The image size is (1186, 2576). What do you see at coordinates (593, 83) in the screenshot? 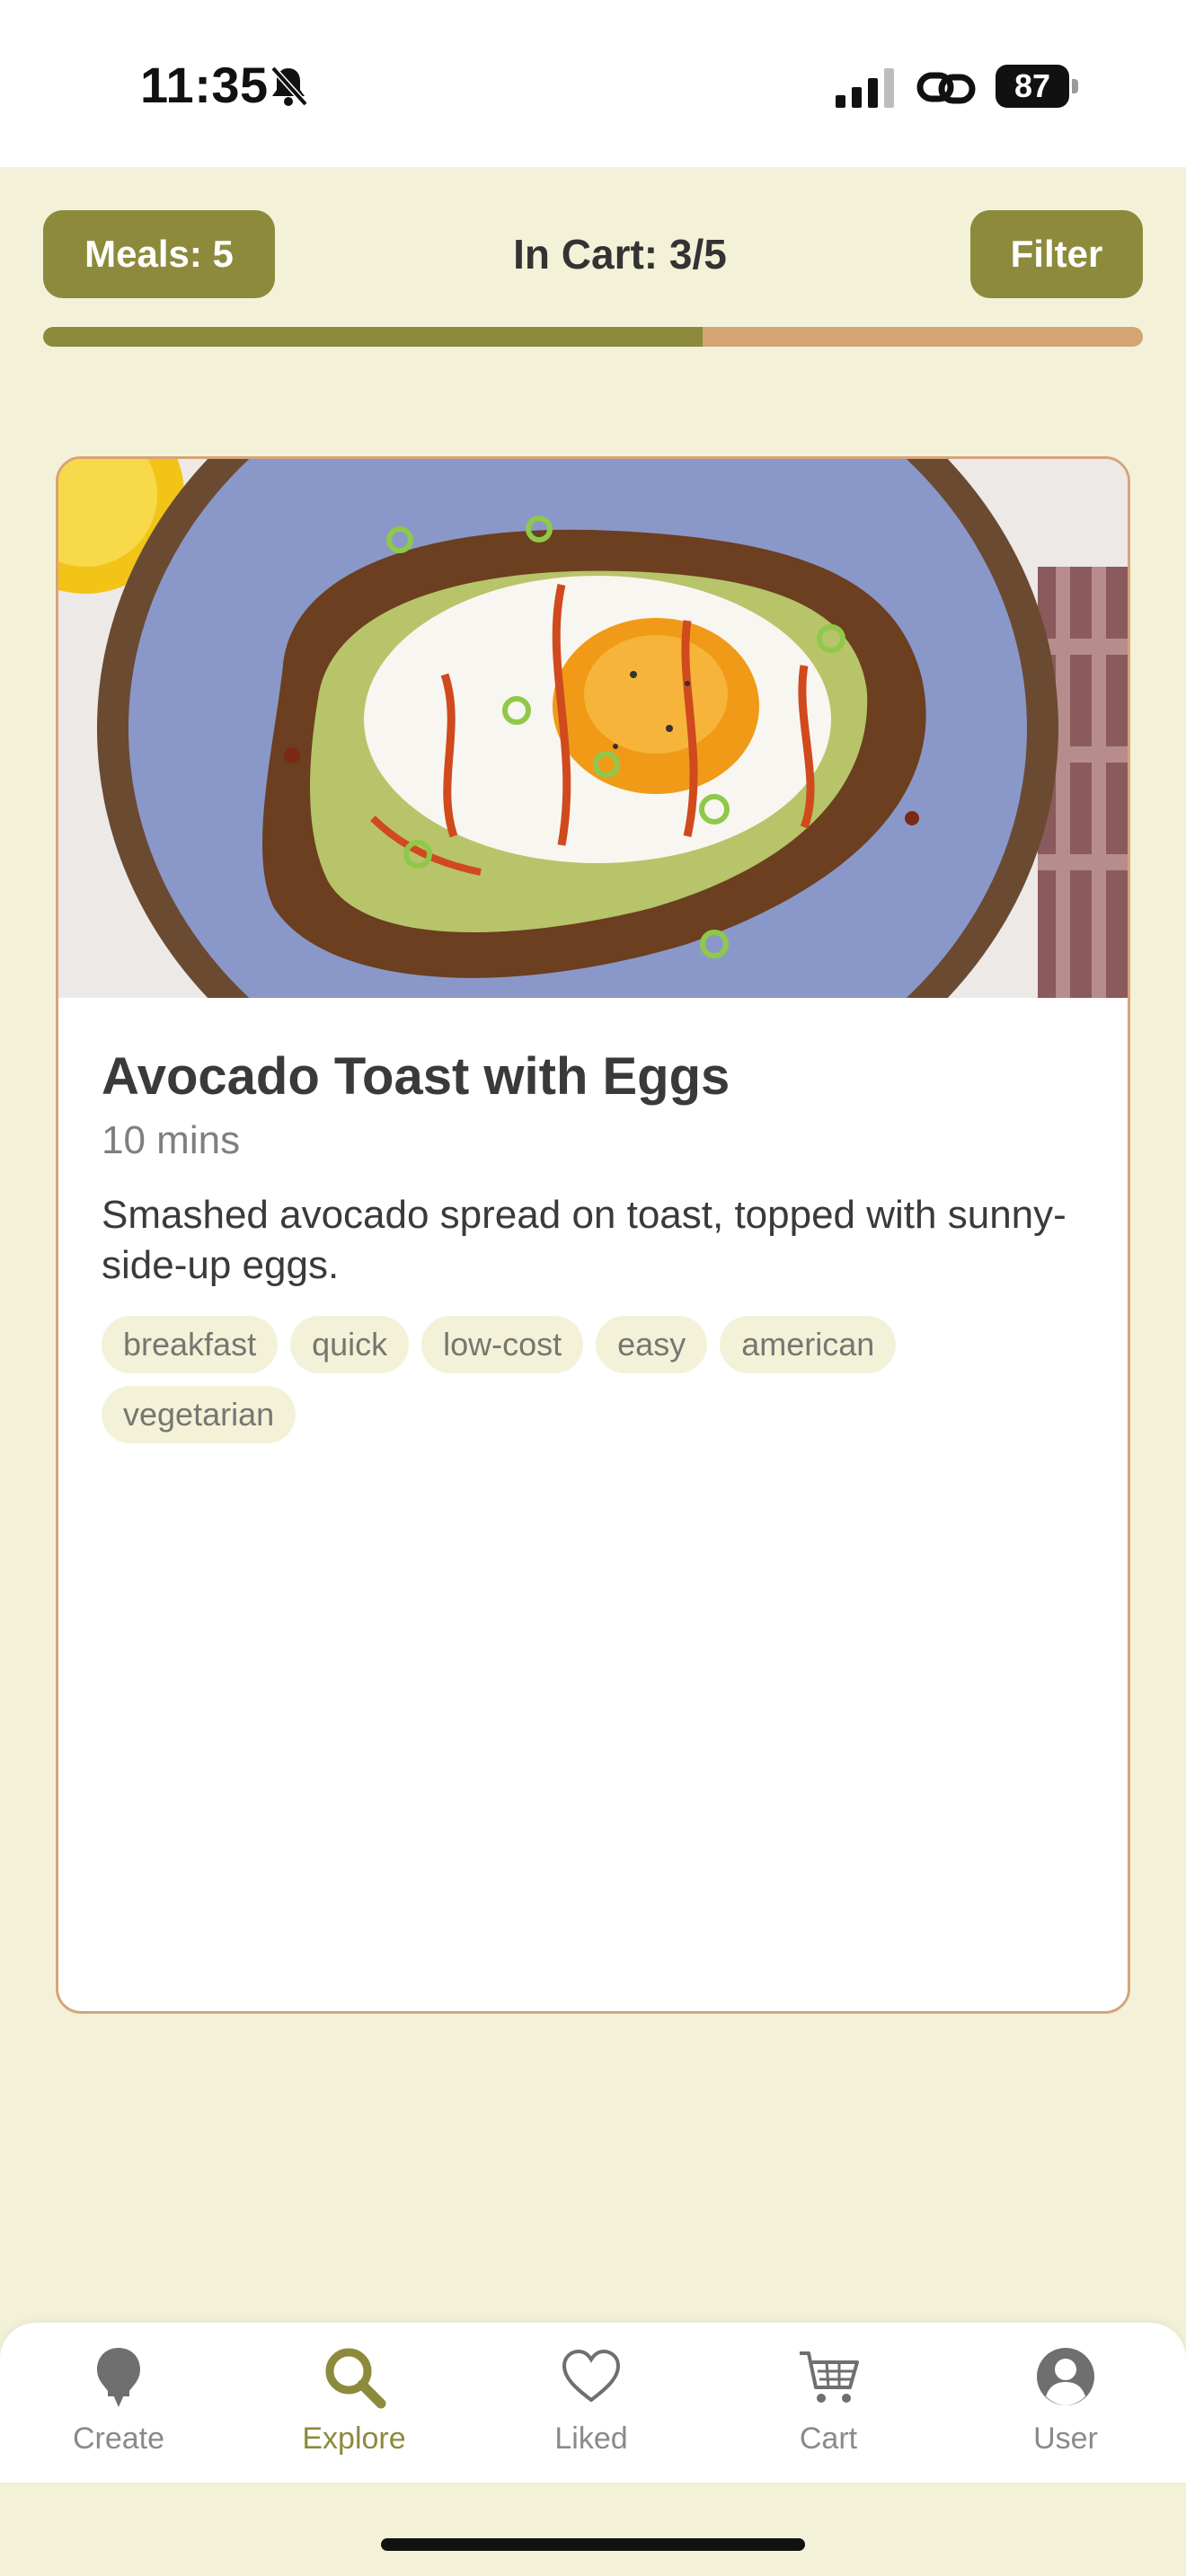
I see `status-bar: 11:35 87` at bounding box center [593, 83].